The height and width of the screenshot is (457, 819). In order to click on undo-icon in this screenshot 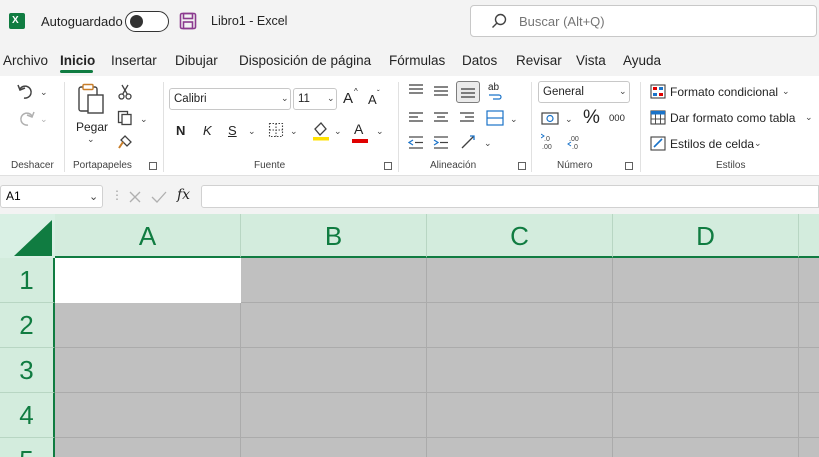, I will do `click(26, 91)`.